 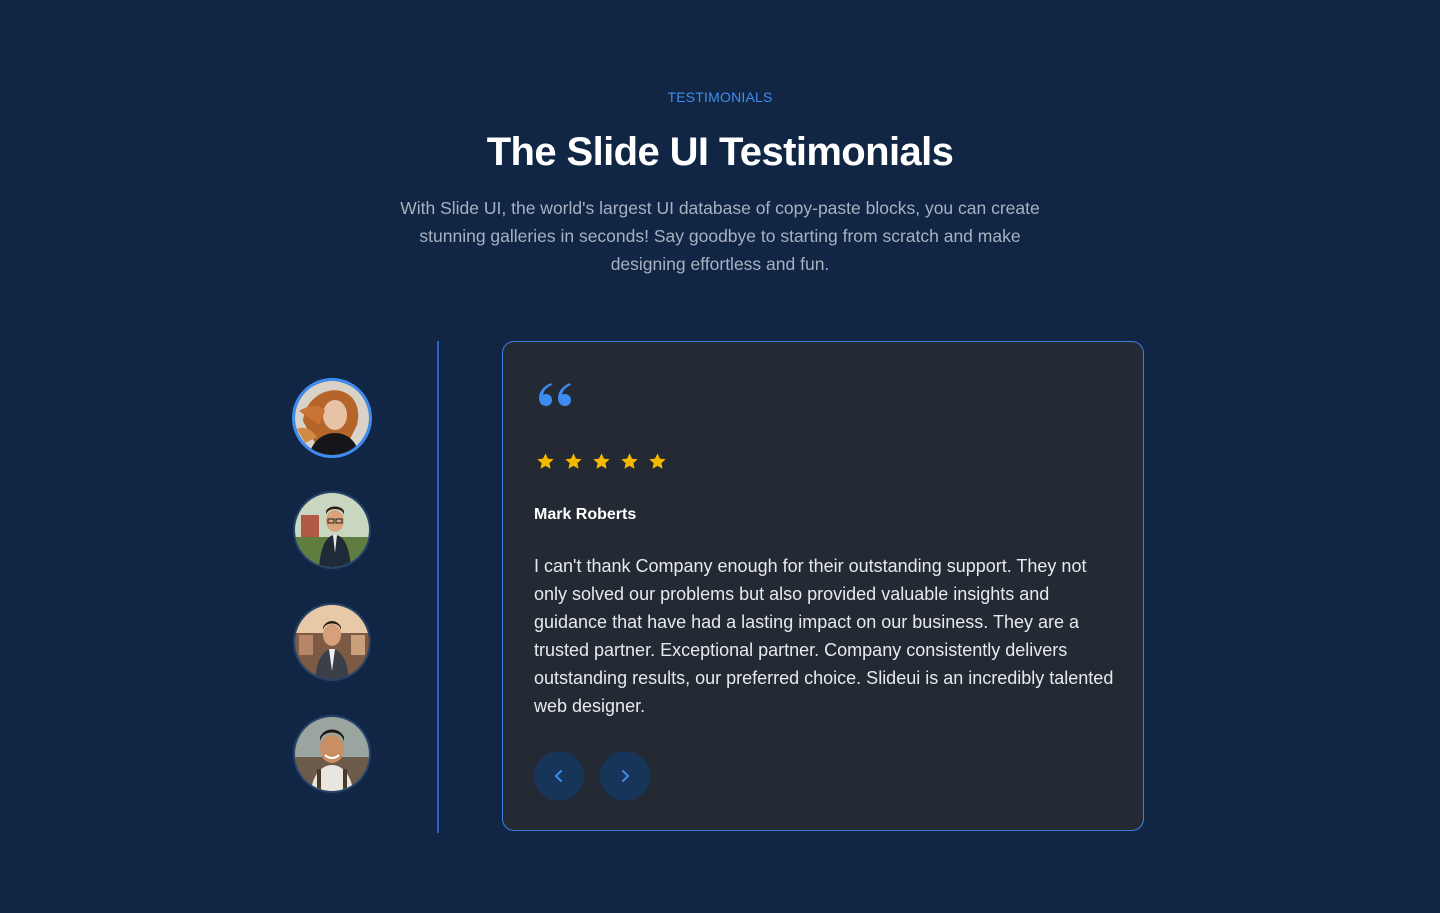 I want to click on man-glasses-portrait-icon, so click(x=332, y=530).